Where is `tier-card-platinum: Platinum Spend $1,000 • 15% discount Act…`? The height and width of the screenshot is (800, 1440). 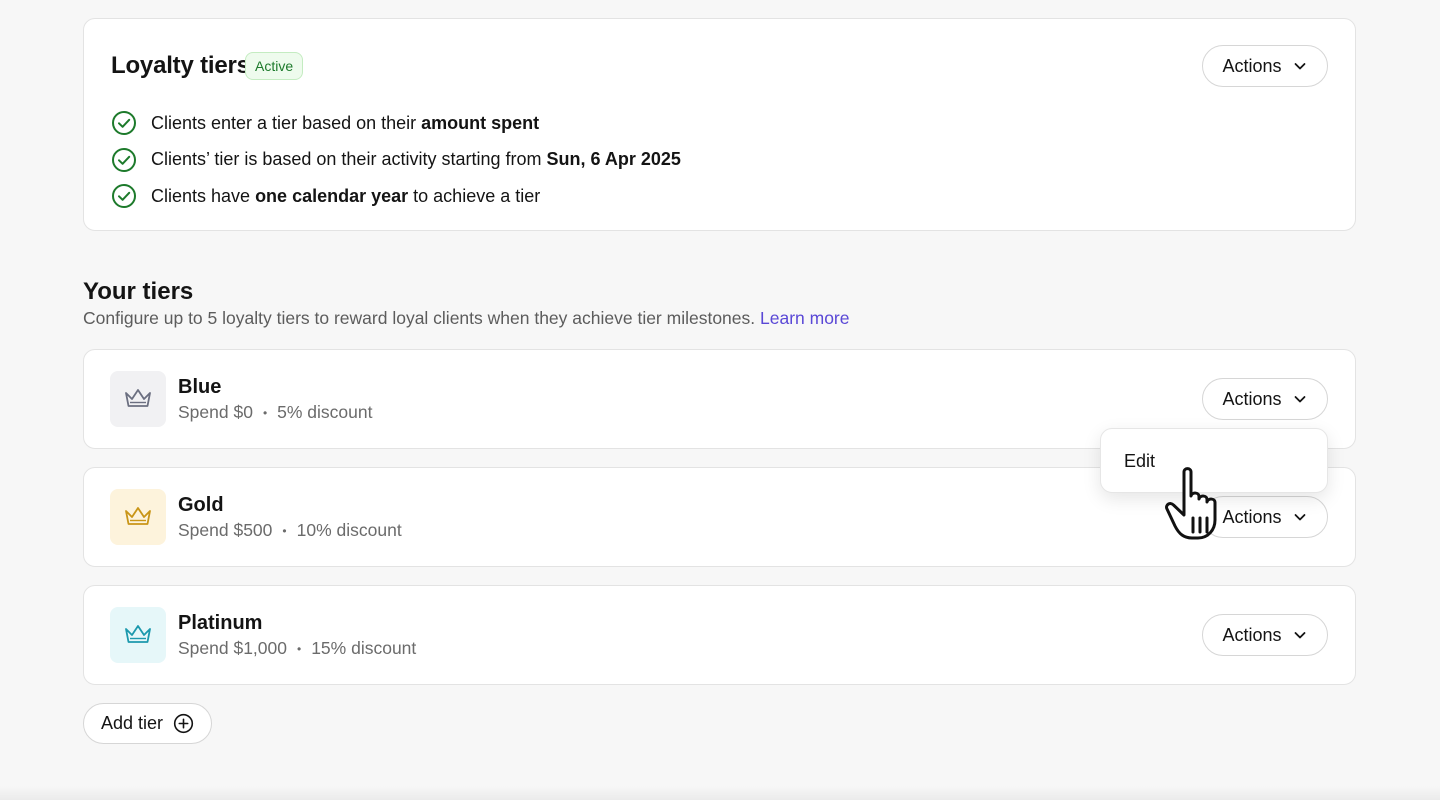 tier-card-platinum: Platinum Spend $1,000 • 15% discount Act… is located at coordinates (719, 635).